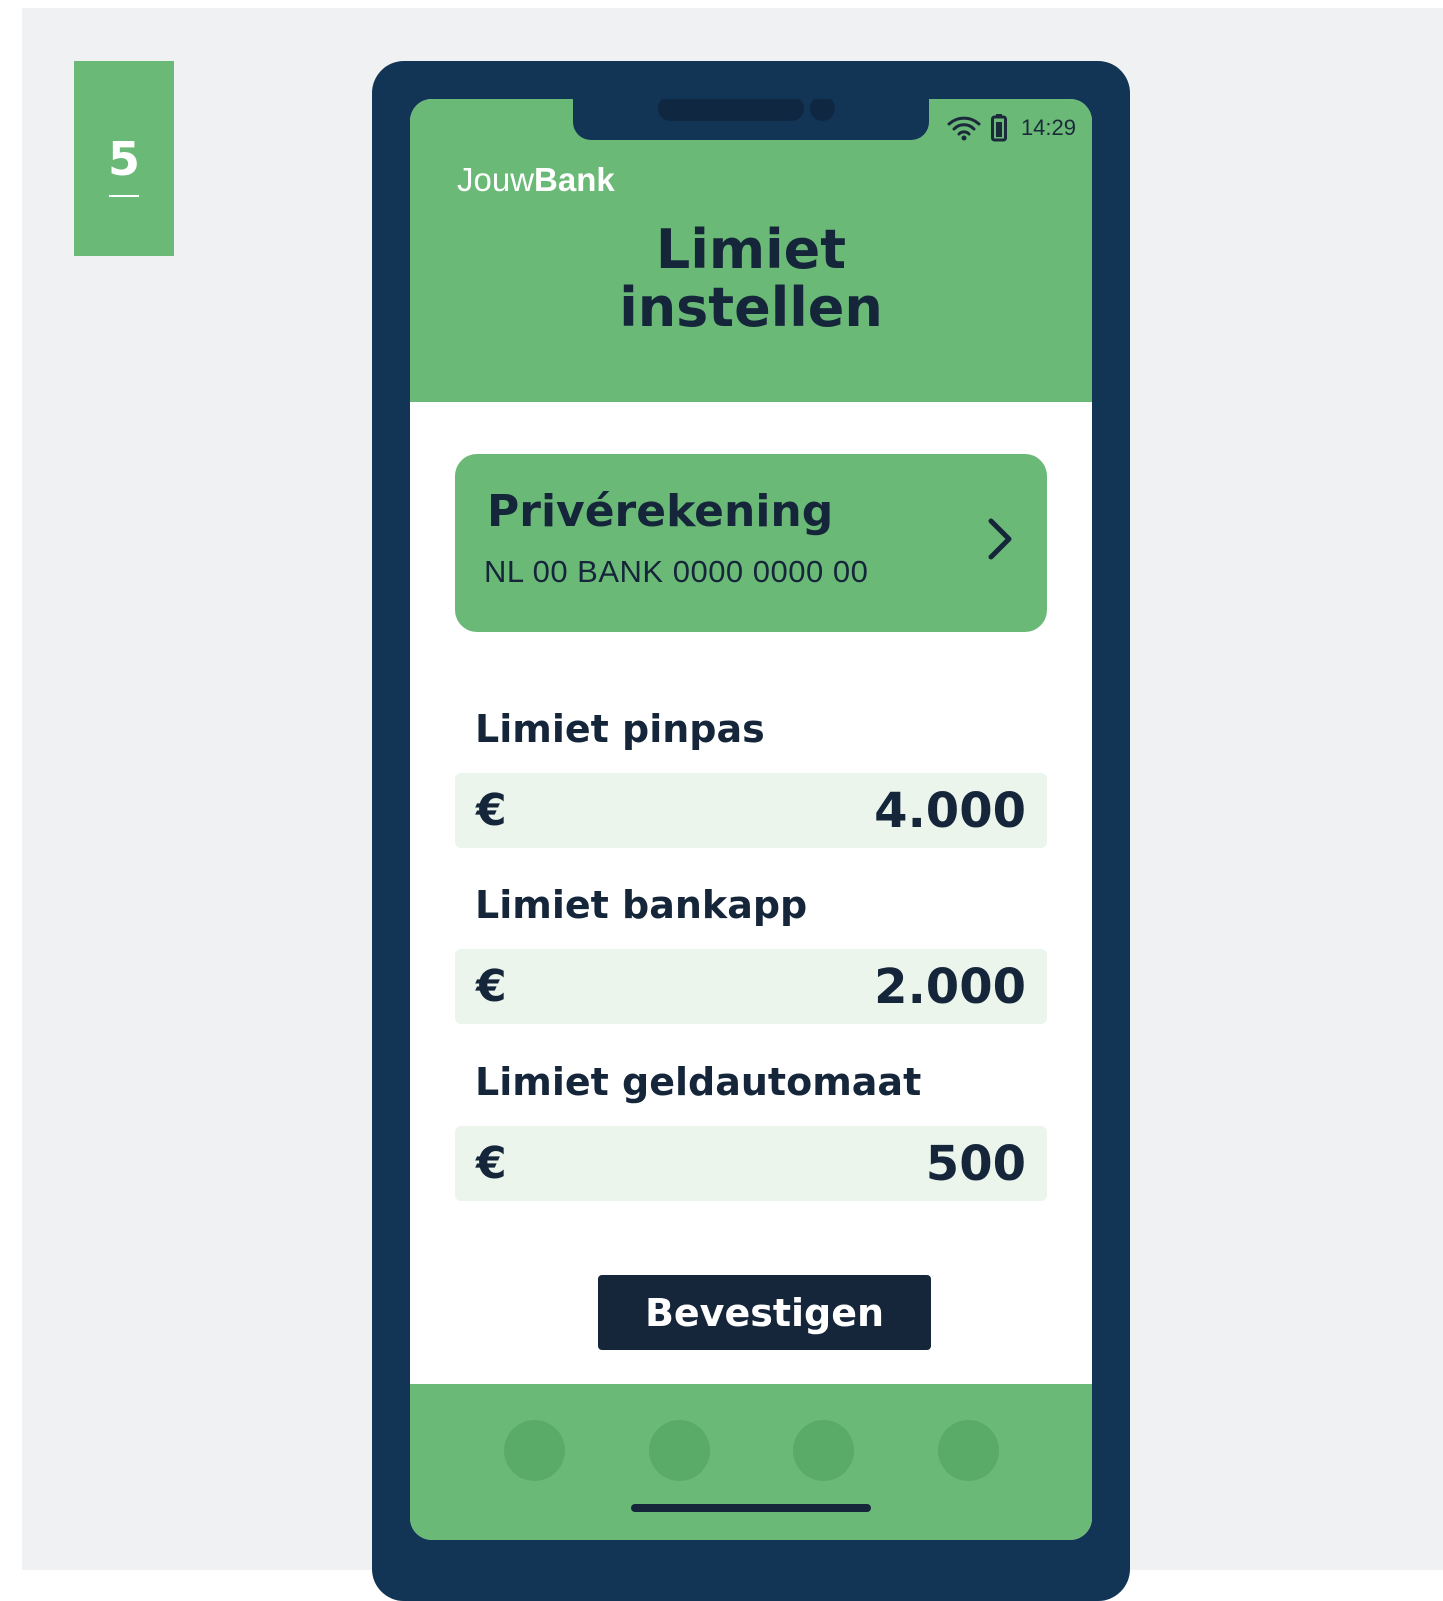 The height and width of the screenshot is (1601, 1443). I want to click on page-title-line1: Limiet, so click(751, 249).